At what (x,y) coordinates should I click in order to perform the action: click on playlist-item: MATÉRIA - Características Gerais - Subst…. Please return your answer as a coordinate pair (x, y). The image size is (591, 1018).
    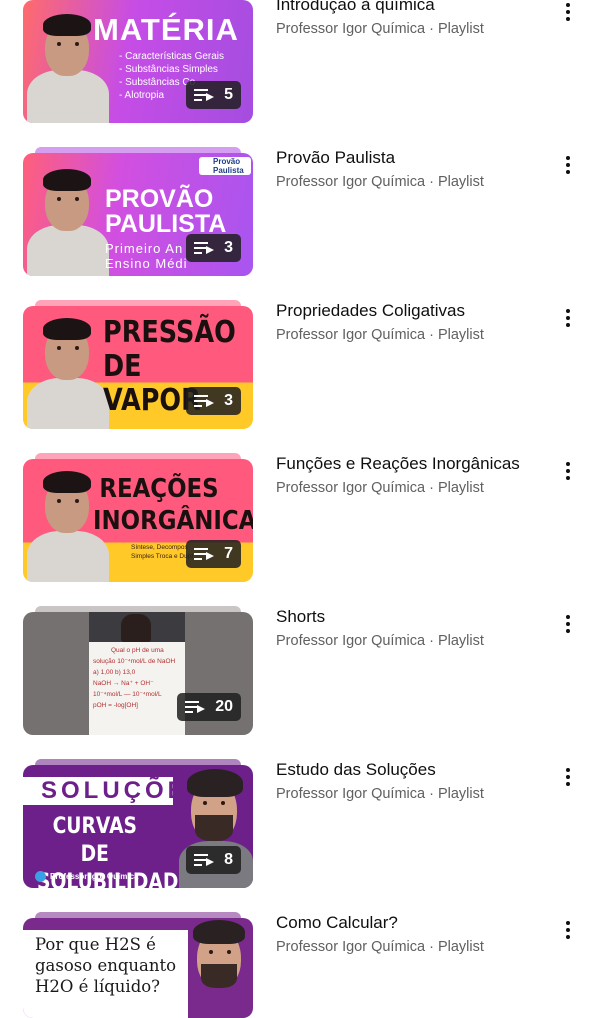
    Looking at the image, I should click on (295, 64).